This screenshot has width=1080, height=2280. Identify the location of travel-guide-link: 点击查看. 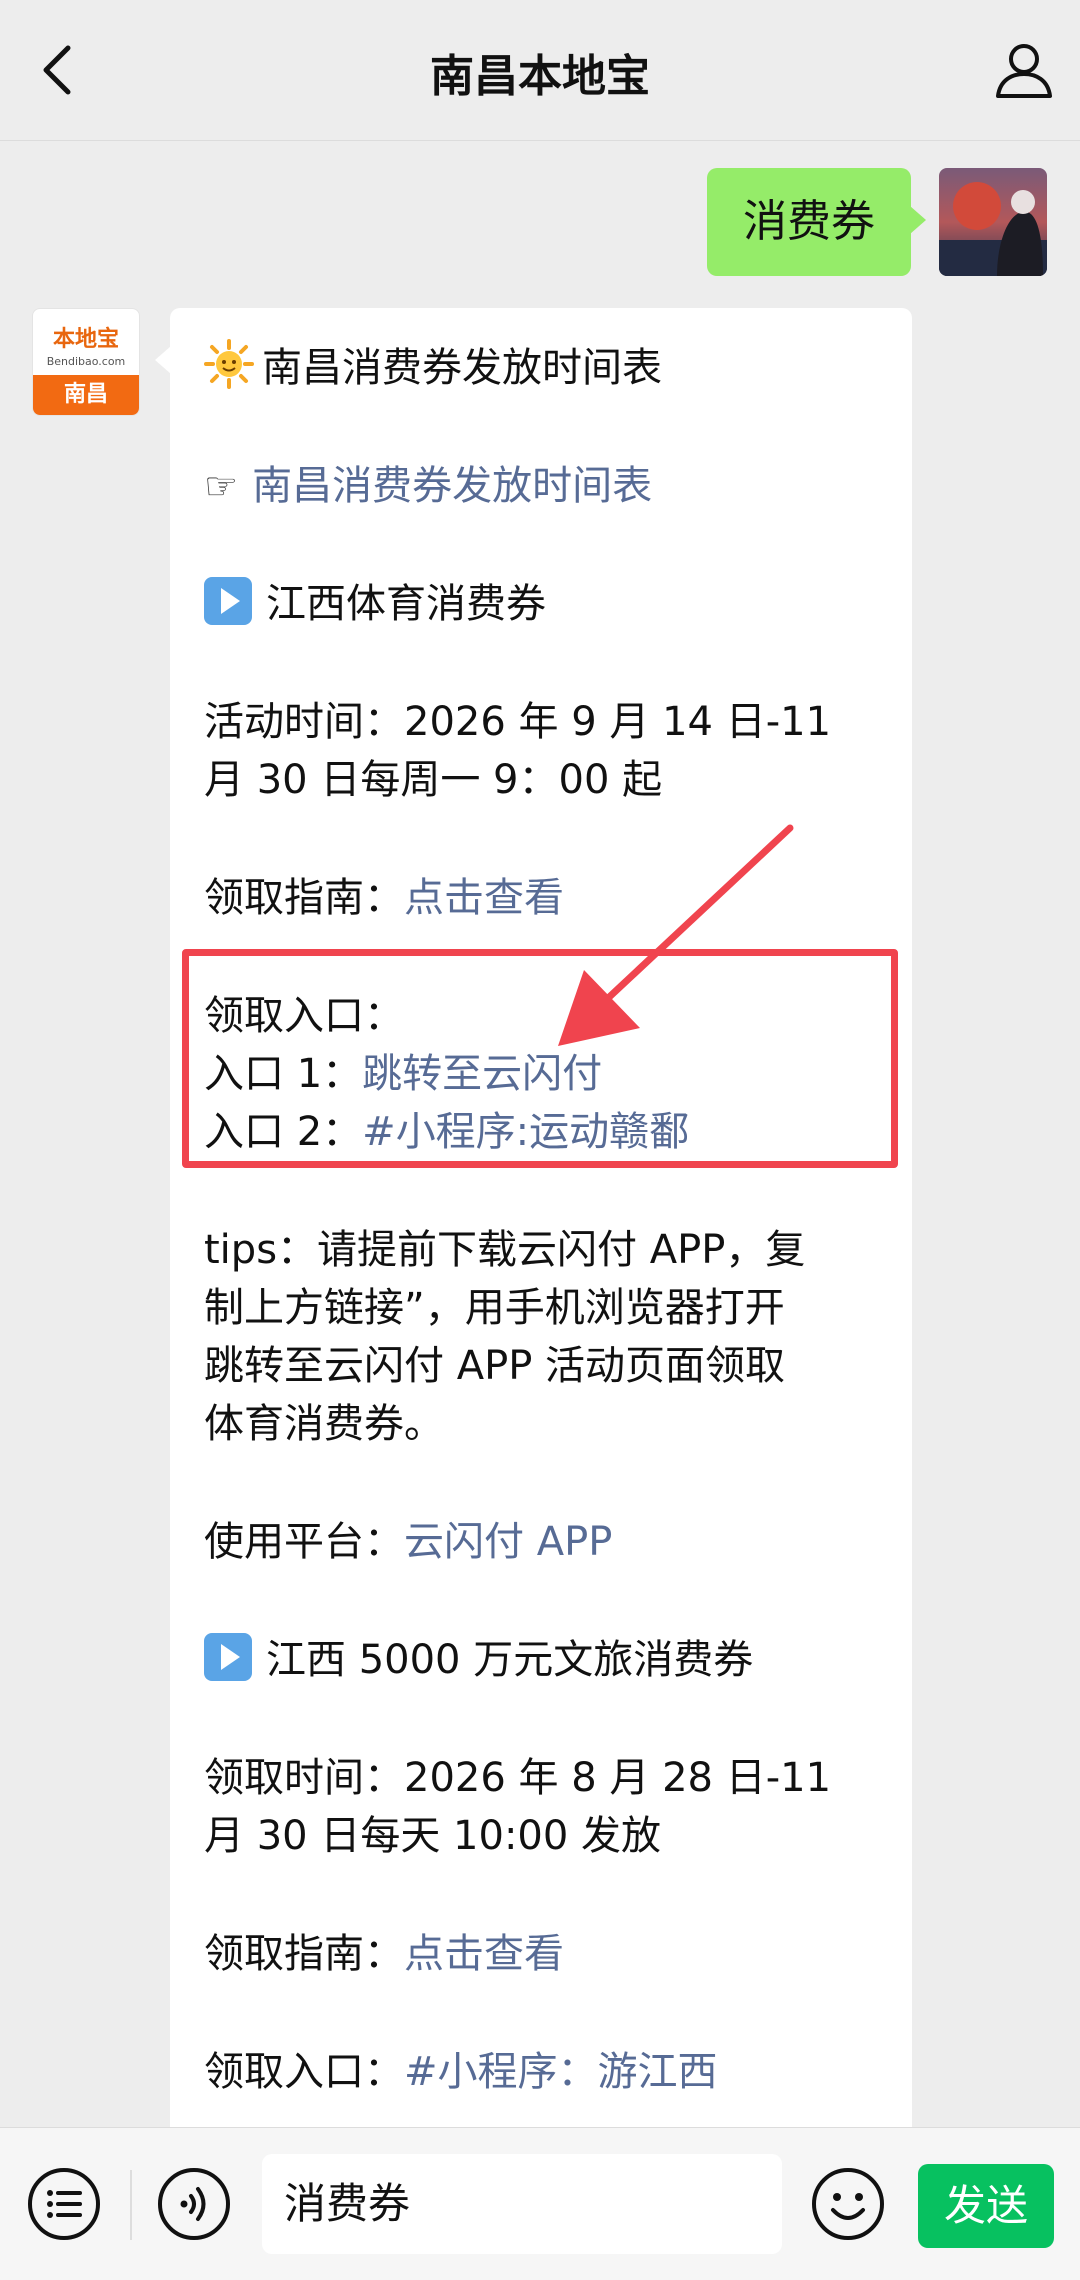
(484, 1954).